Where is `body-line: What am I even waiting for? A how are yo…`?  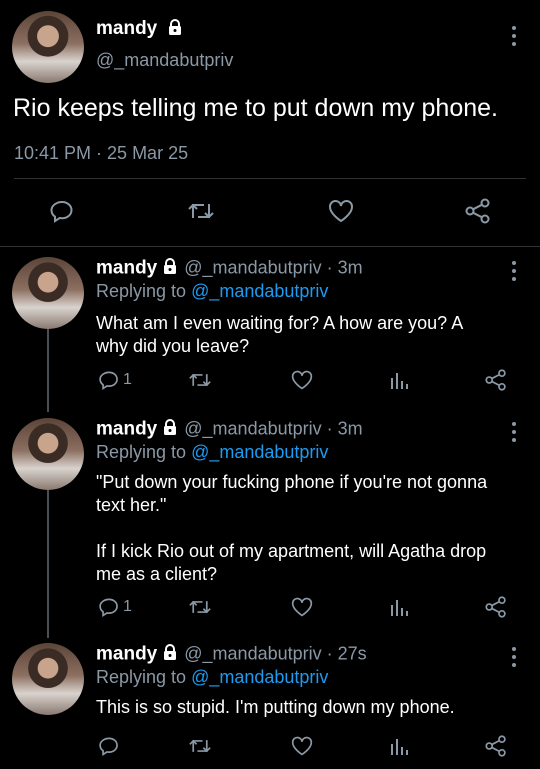
body-line: What am I even waiting for? A how are yo… is located at coordinates (280, 323).